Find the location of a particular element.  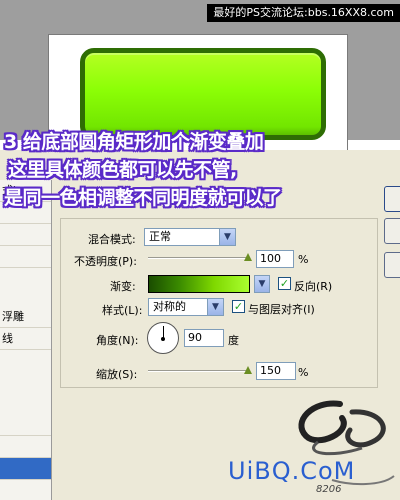

style-list-item-bevel: 浮雕 is located at coordinates (25, 317).